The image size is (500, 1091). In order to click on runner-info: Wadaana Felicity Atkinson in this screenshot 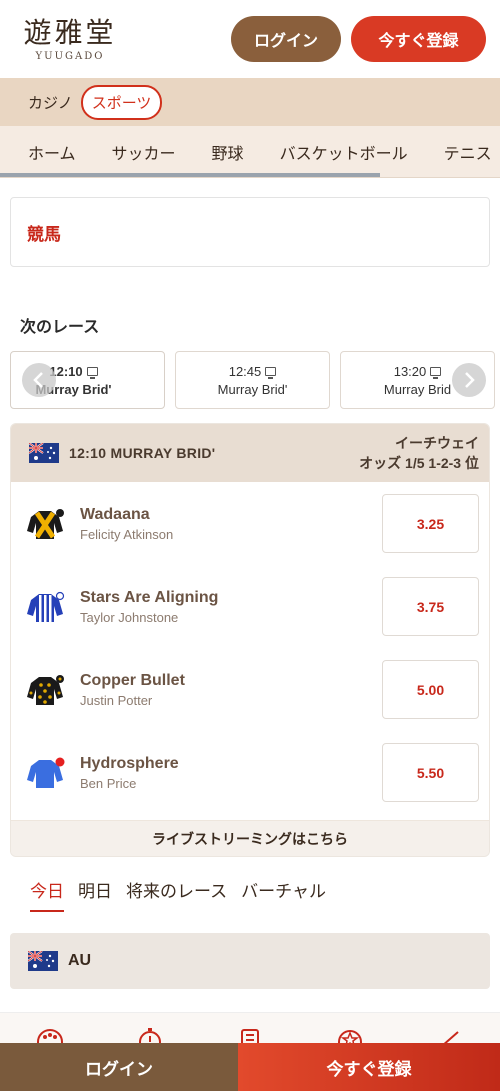, I will do `click(231, 524)`.